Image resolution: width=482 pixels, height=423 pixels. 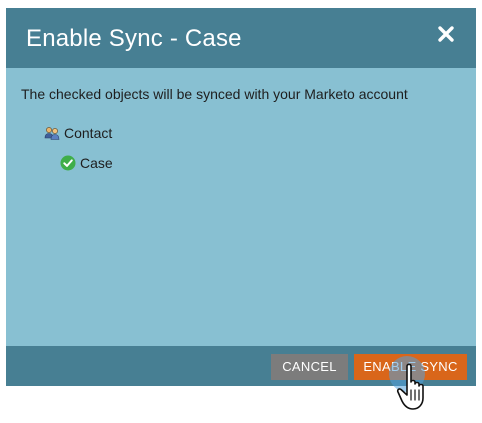 I want to click on dialog-title: Enable Sync - Case, so click(x=134, y=38).